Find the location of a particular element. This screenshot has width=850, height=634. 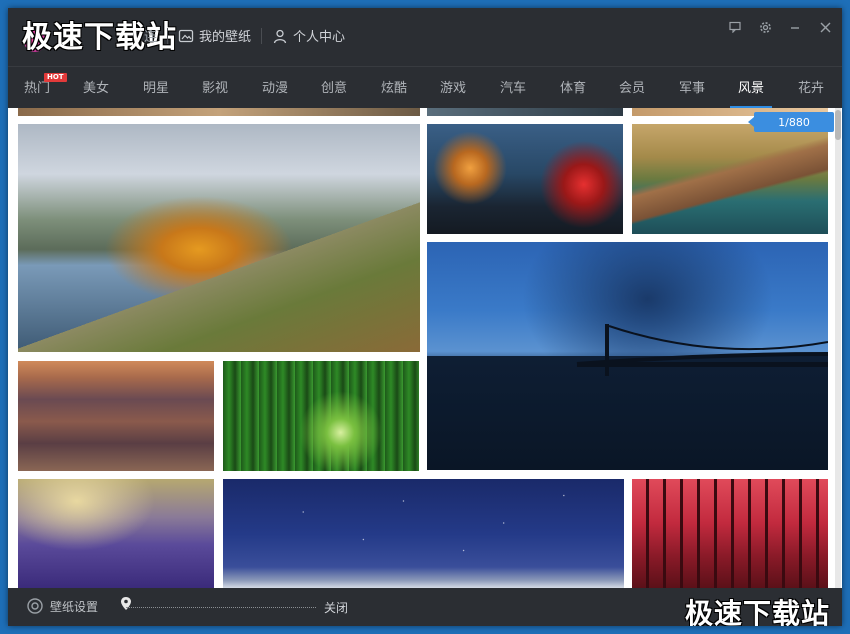

tab-label: 影视 is located at coordinates (215, 88).